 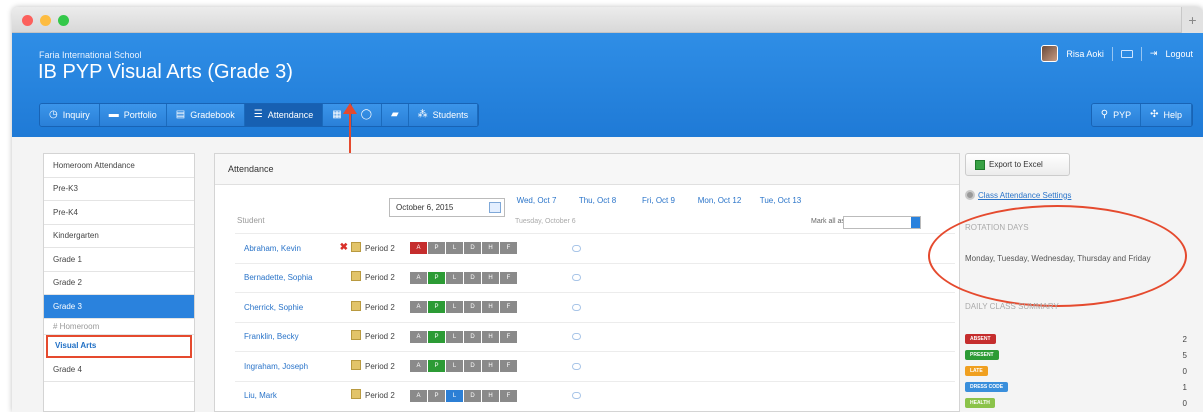 What do you see at coordinates (119, 260) in the screenshot?
I see `sidebar-item-grade-1: Grade 1` at bounding box center [119, 260].